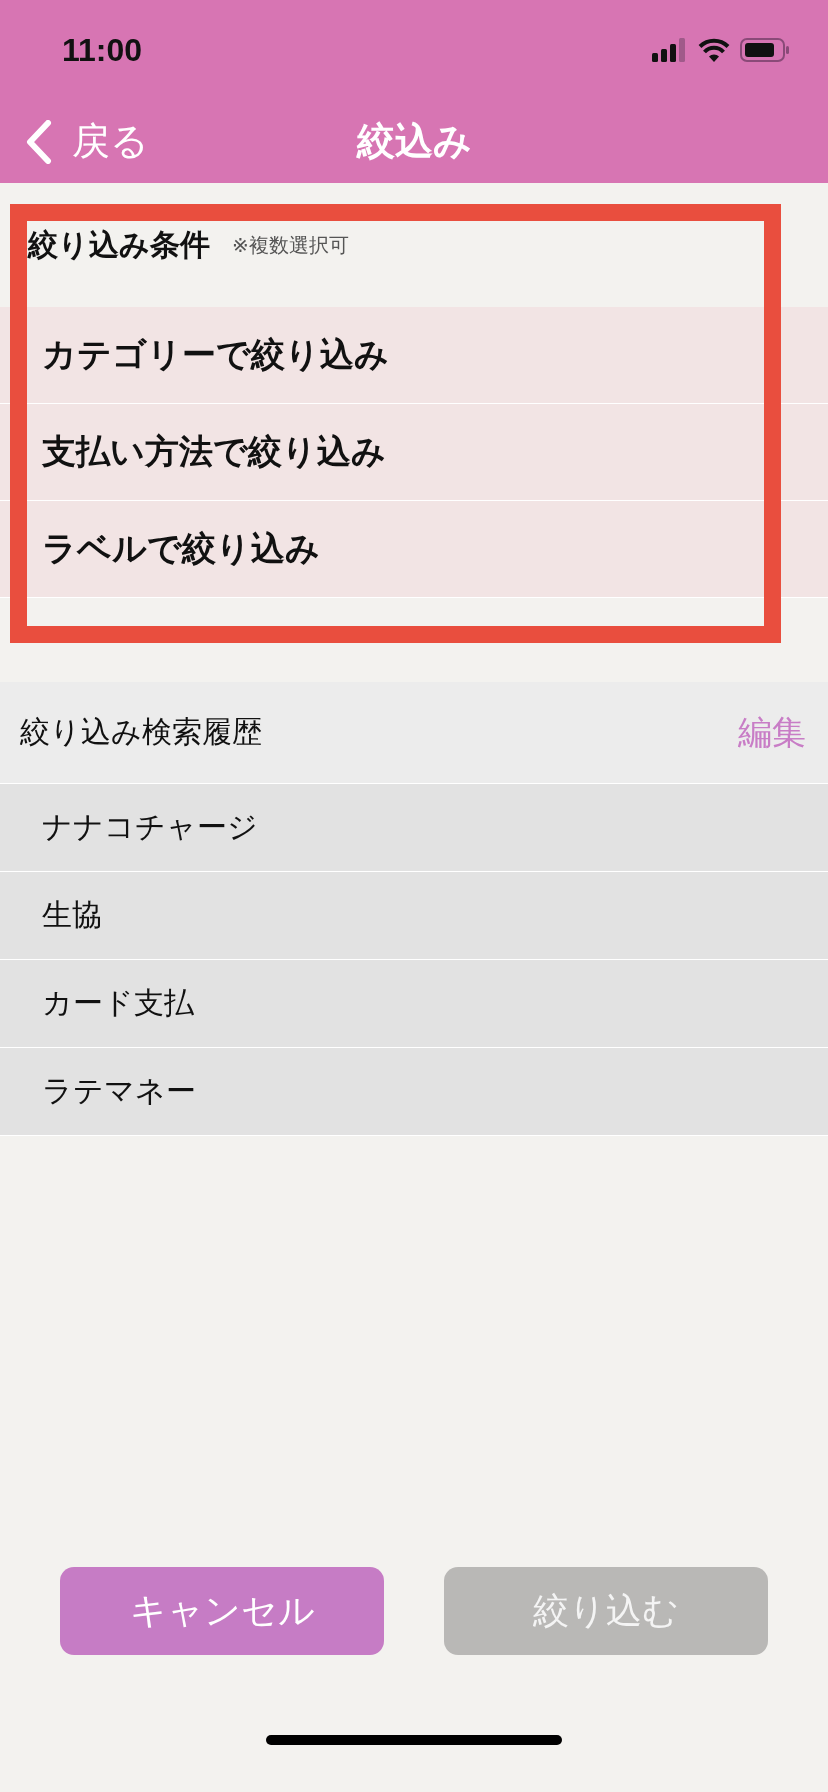  Describe the element at coordinates (414, 1092) in the screenshot. I see `history-item: ラテマネー` at that location.